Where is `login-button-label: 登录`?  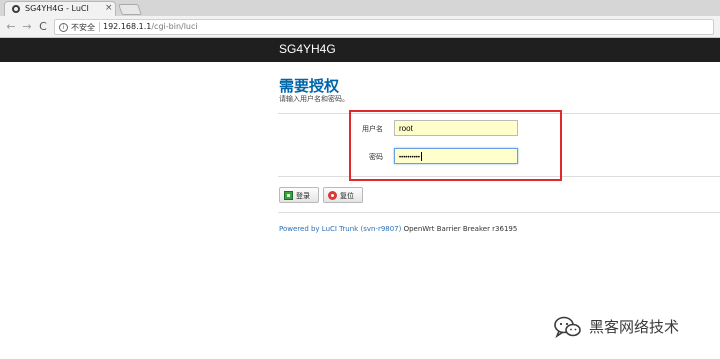 login-button-label: 登录 is located at coordinates (303, 196).